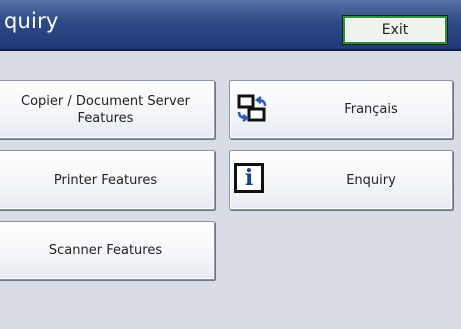  Describe the element at coordinates (252, 108) in the screenshot. I see `language-switch-icon` at that location.